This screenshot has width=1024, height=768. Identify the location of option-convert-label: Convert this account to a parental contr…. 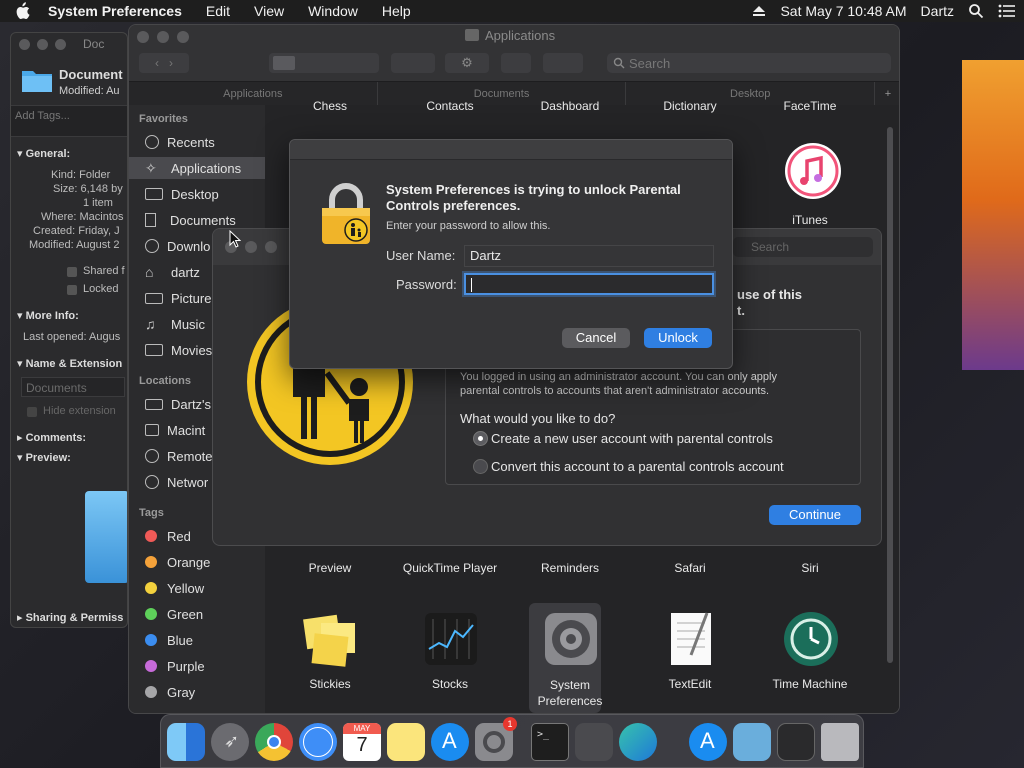
(637, 466).